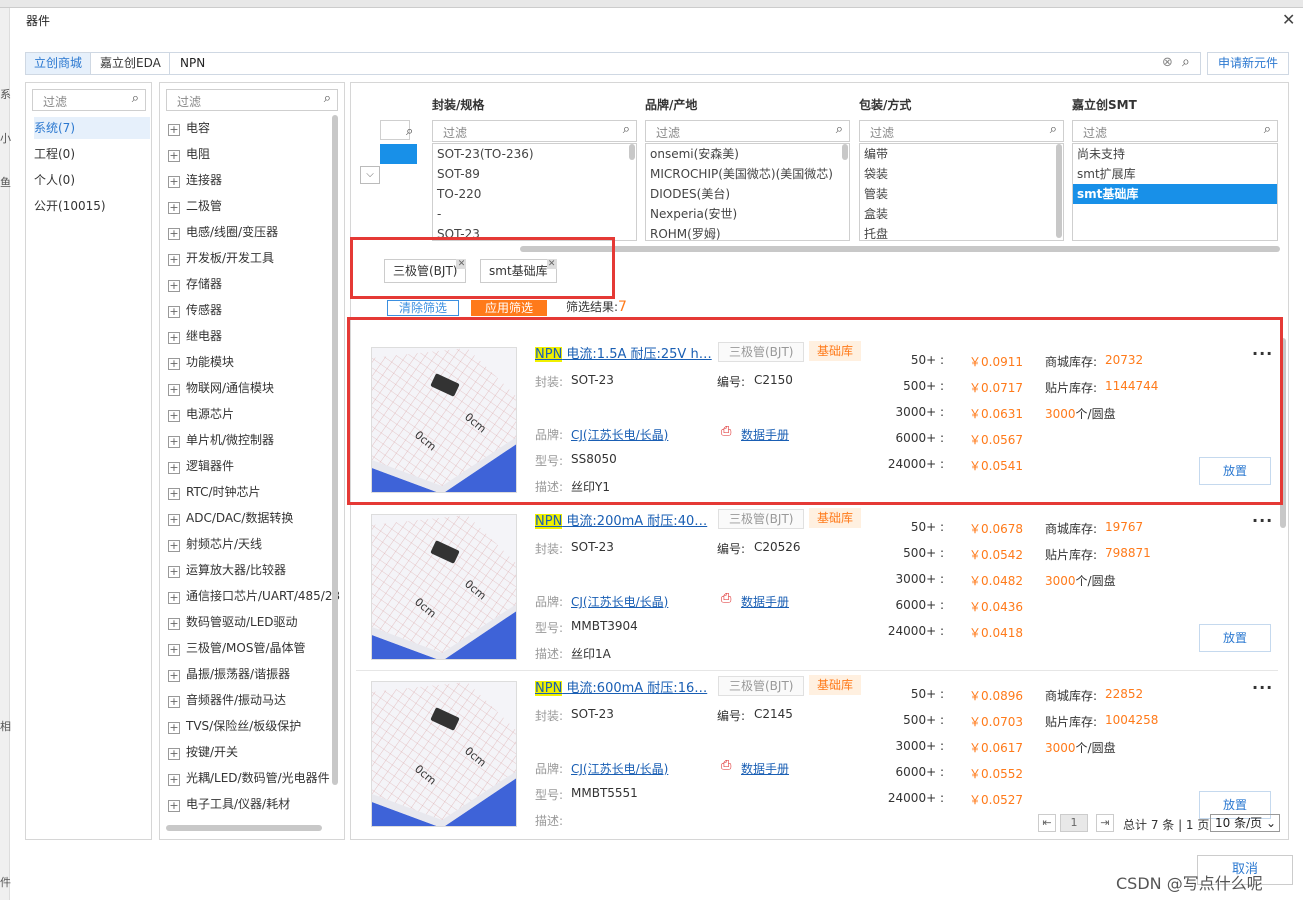  Describe the element at coordinates (747, 194) in the screenshot. I see `filter-option: DIODES(美台)` at that location.